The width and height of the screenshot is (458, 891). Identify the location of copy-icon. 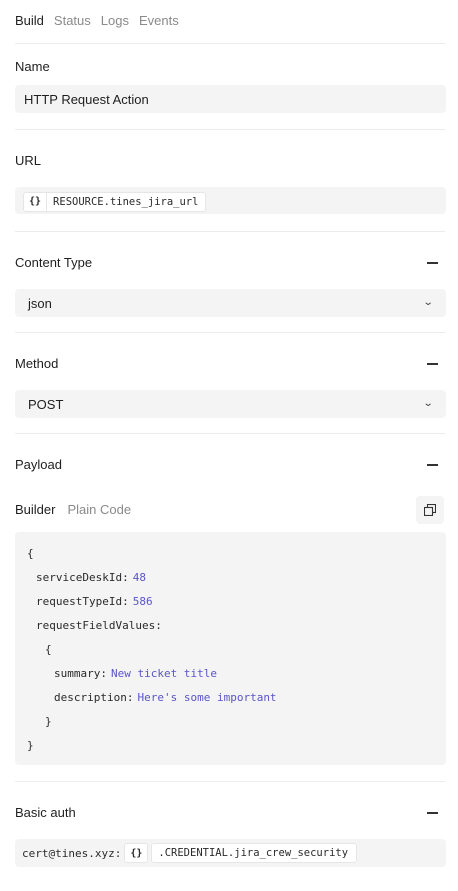
(430, 510).